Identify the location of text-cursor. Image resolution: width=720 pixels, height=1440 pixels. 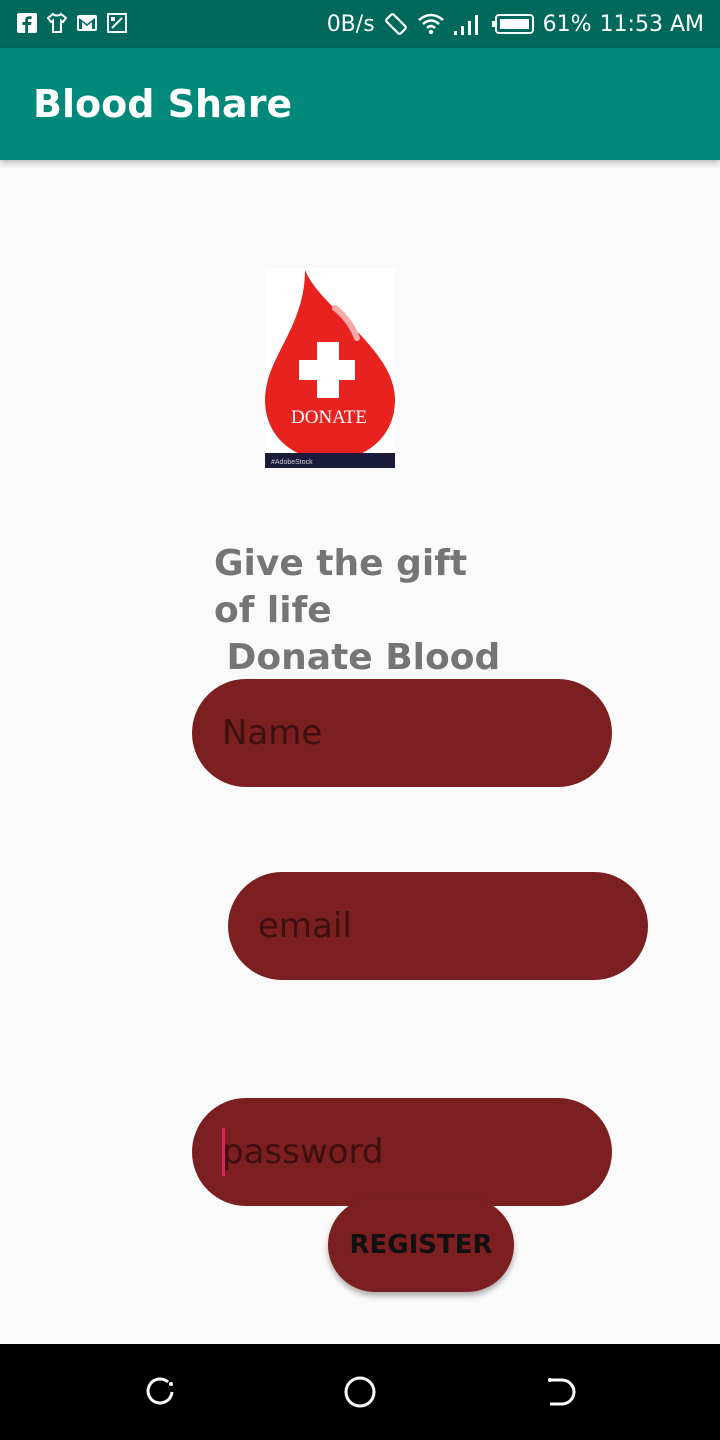
(223, 1152).